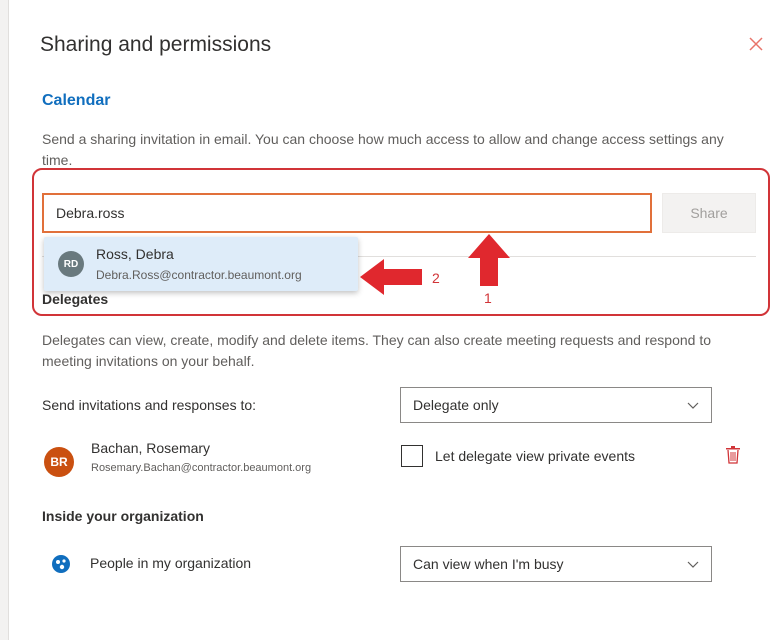  I want to click on dialog-title: Sharing and permissions, so click(156, 44).